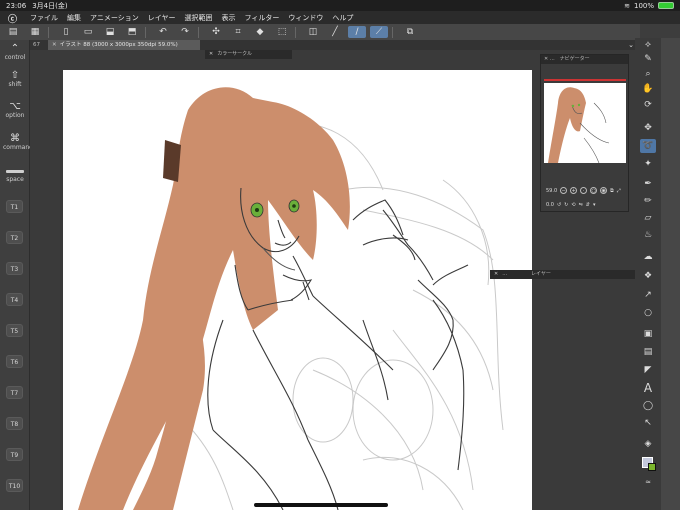  Describe the element at coordinates (551, 191) in the screenshot. I see `navigator-zoom-value: 59.0` at that location.